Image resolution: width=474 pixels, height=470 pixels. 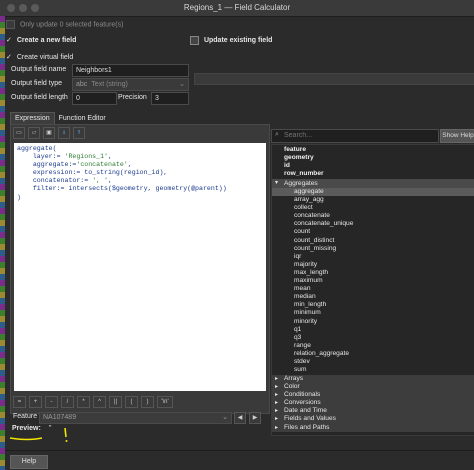 What do you see at coordinates (323, 281) in the screenshot?
I see `function-item: maximum` at bounding box center [323, 281].